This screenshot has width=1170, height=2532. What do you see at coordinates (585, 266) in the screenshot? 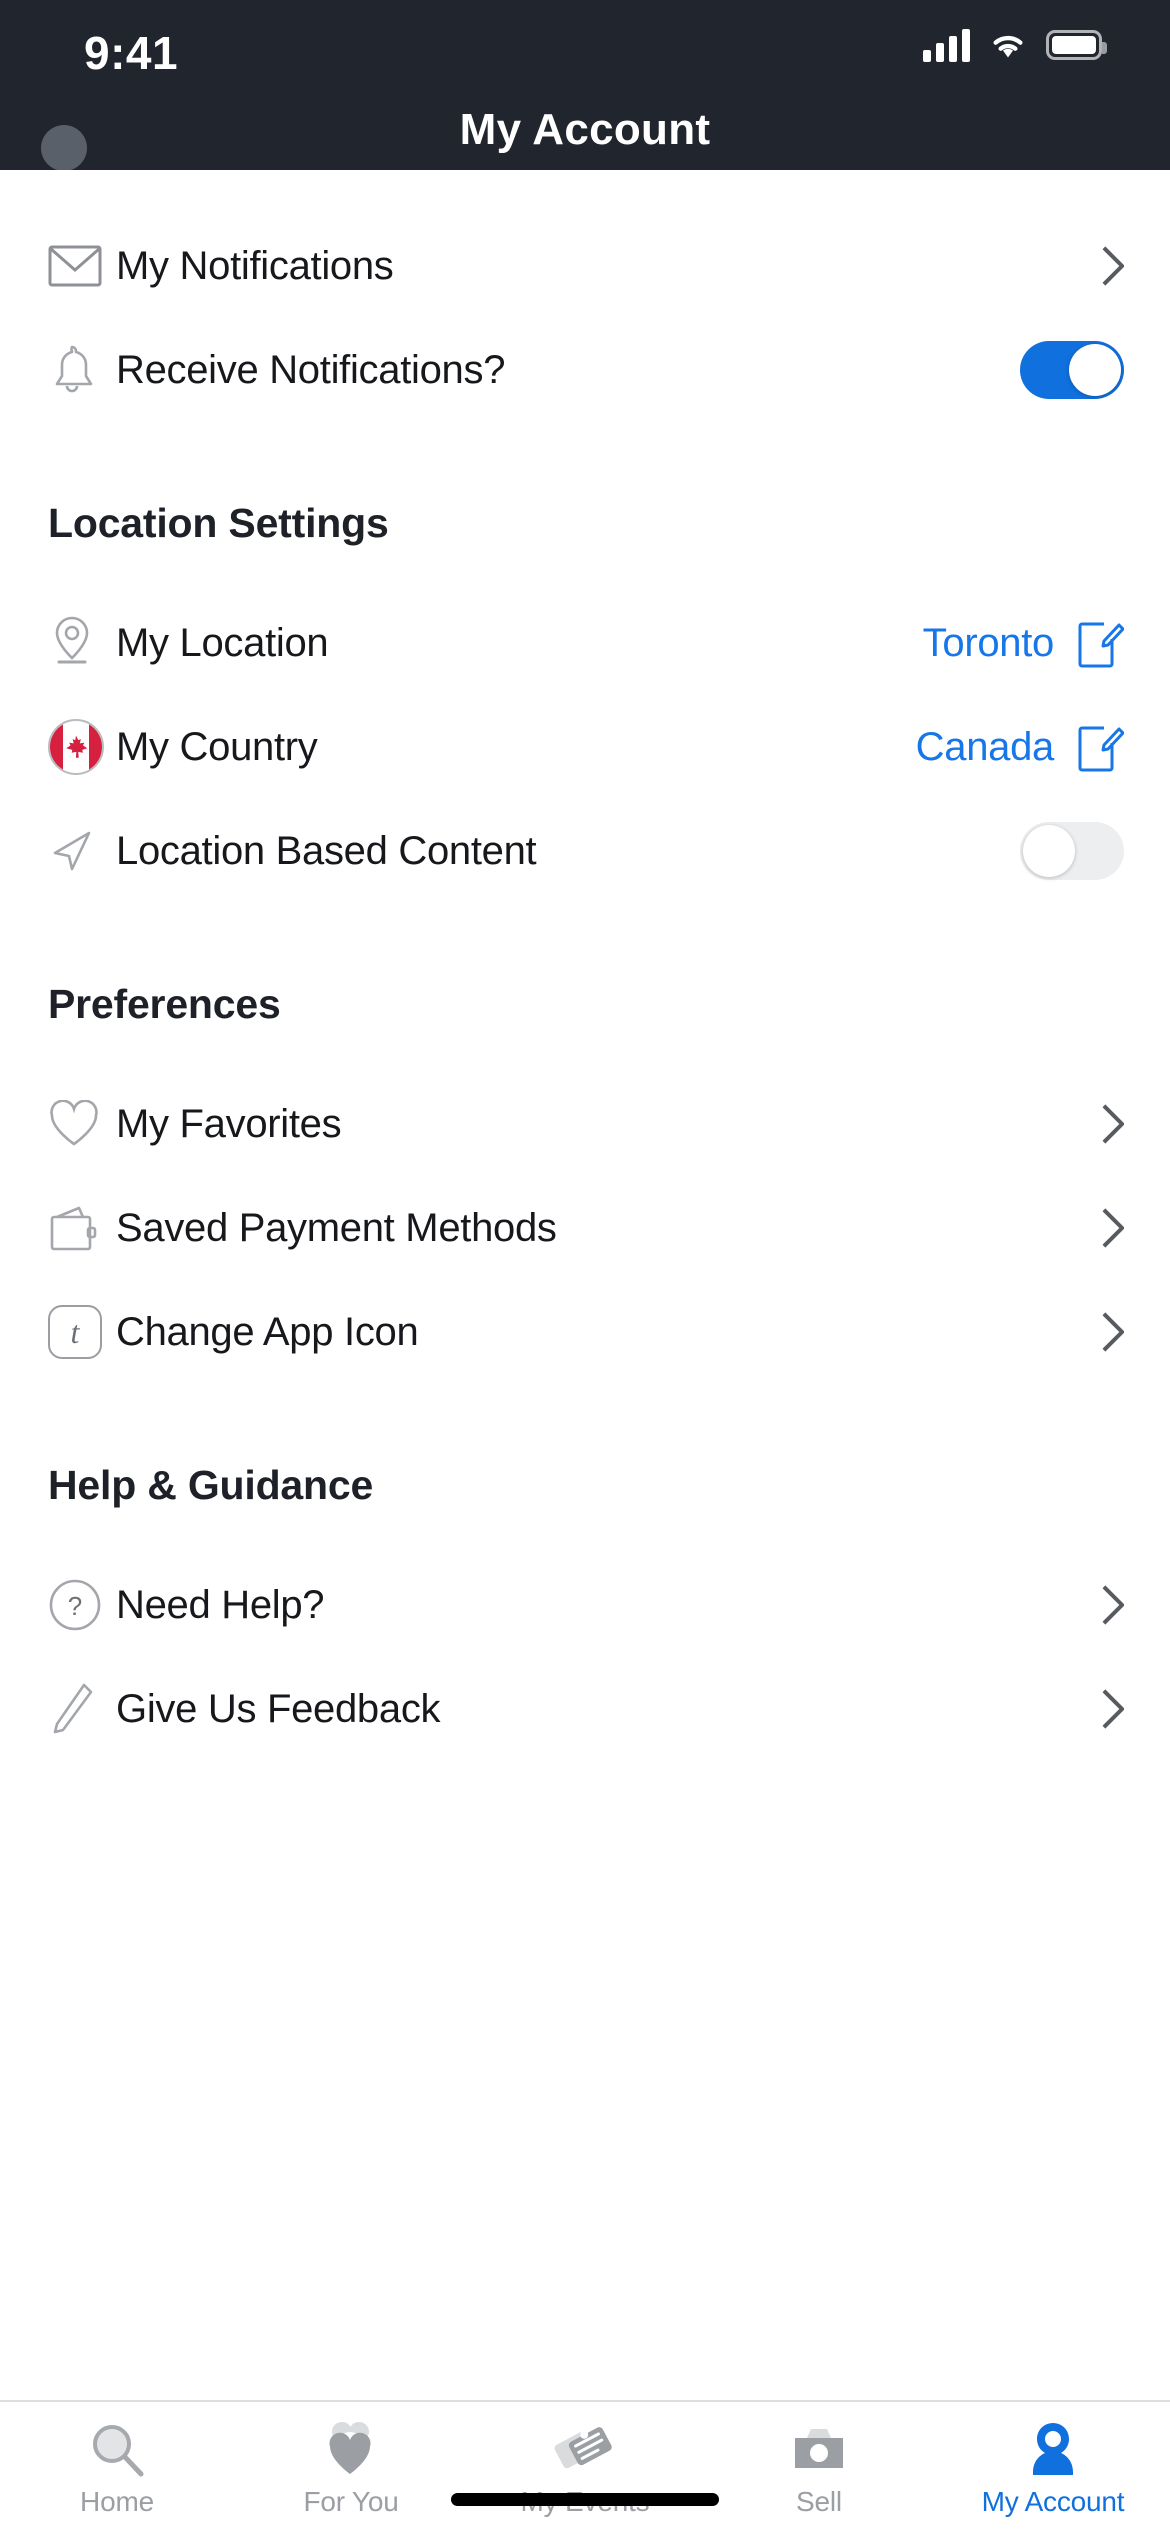
I see `row-my-notifications: My Notifications` at bounding box center [585, 266].